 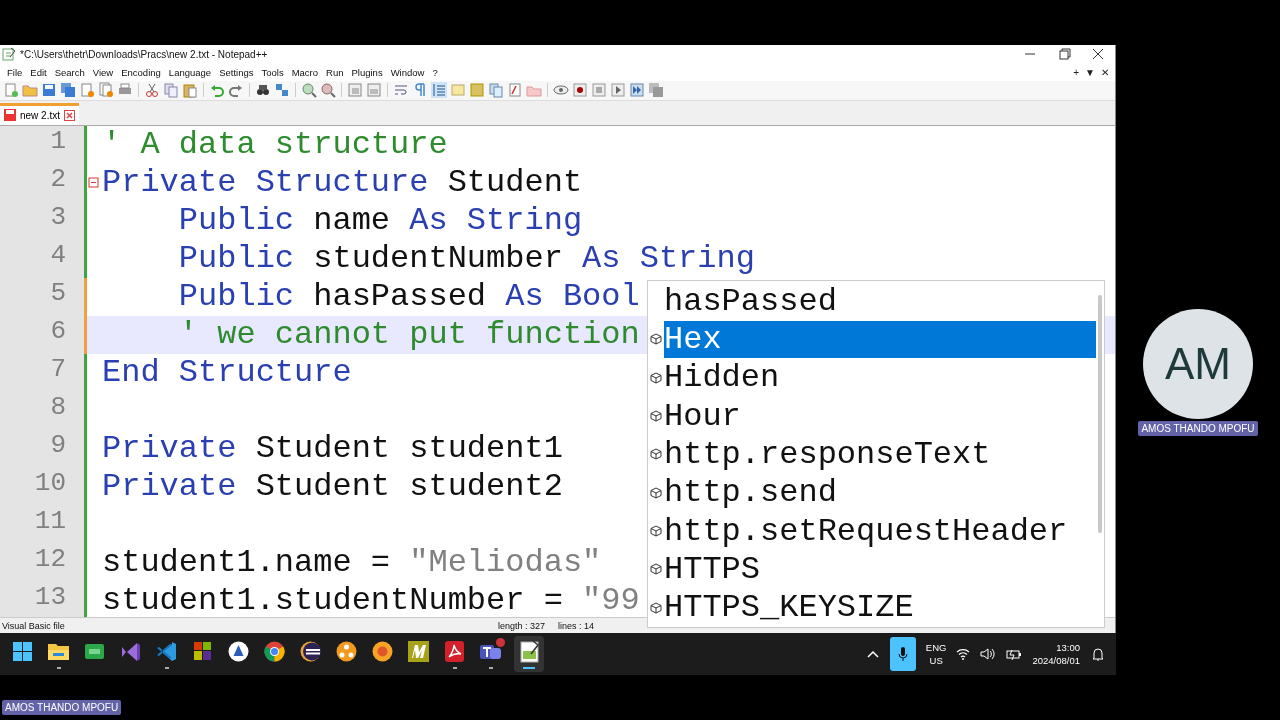 What do you see at coordinates (400, 297) in the screenshot?
I see `code-text: hasPassed` at bounding box center [400, 297].